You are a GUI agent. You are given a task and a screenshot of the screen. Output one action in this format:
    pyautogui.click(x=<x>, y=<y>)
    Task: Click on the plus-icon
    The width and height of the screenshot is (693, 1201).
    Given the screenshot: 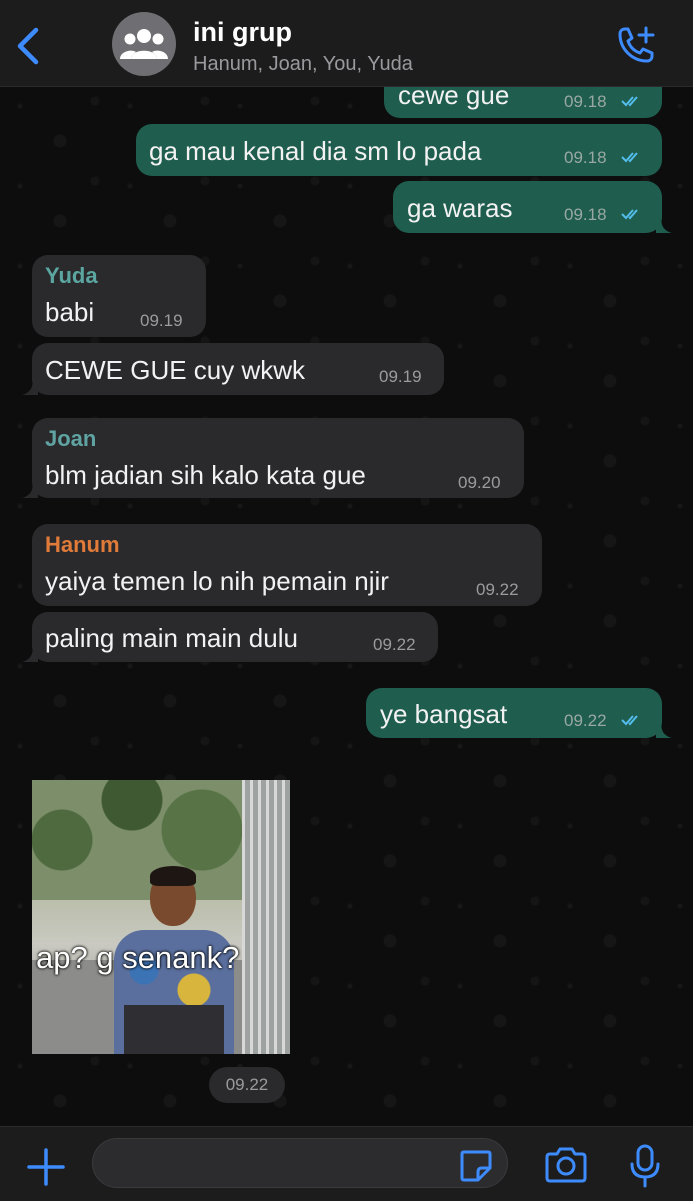 What is the action you would take?
    pyautogui.click(x=46, y=1167)
    